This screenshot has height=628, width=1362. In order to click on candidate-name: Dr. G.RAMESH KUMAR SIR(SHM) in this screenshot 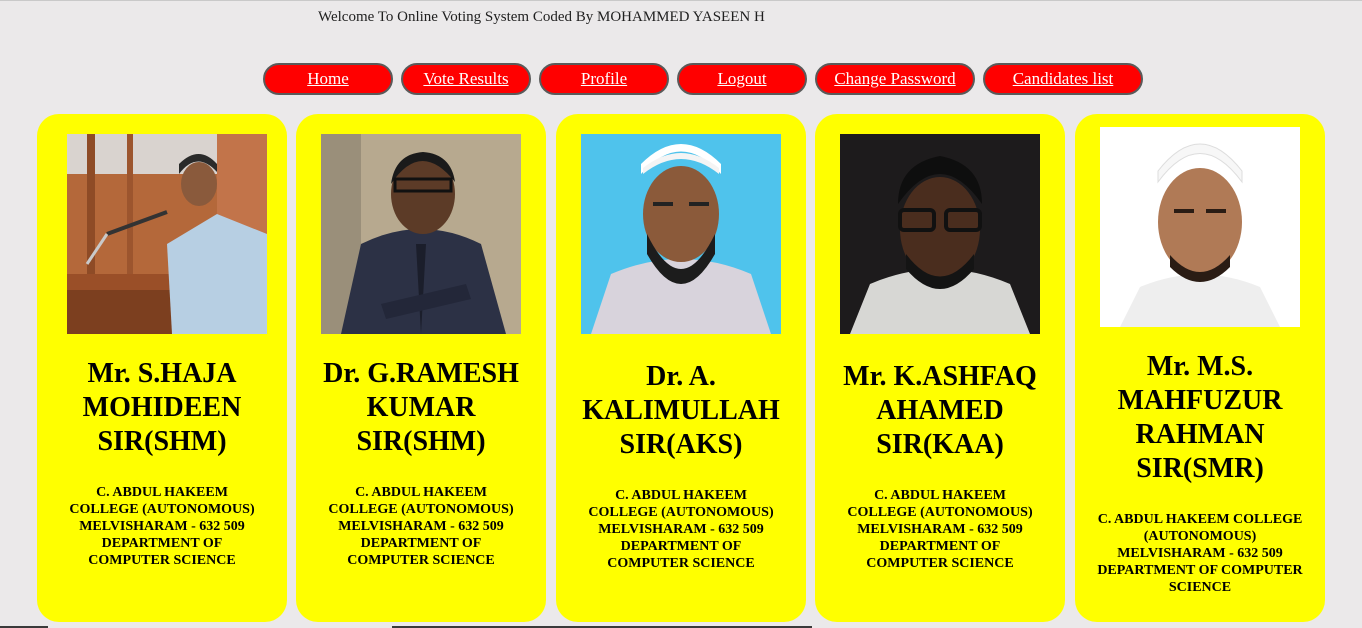, I will do `click(421, 407)`.